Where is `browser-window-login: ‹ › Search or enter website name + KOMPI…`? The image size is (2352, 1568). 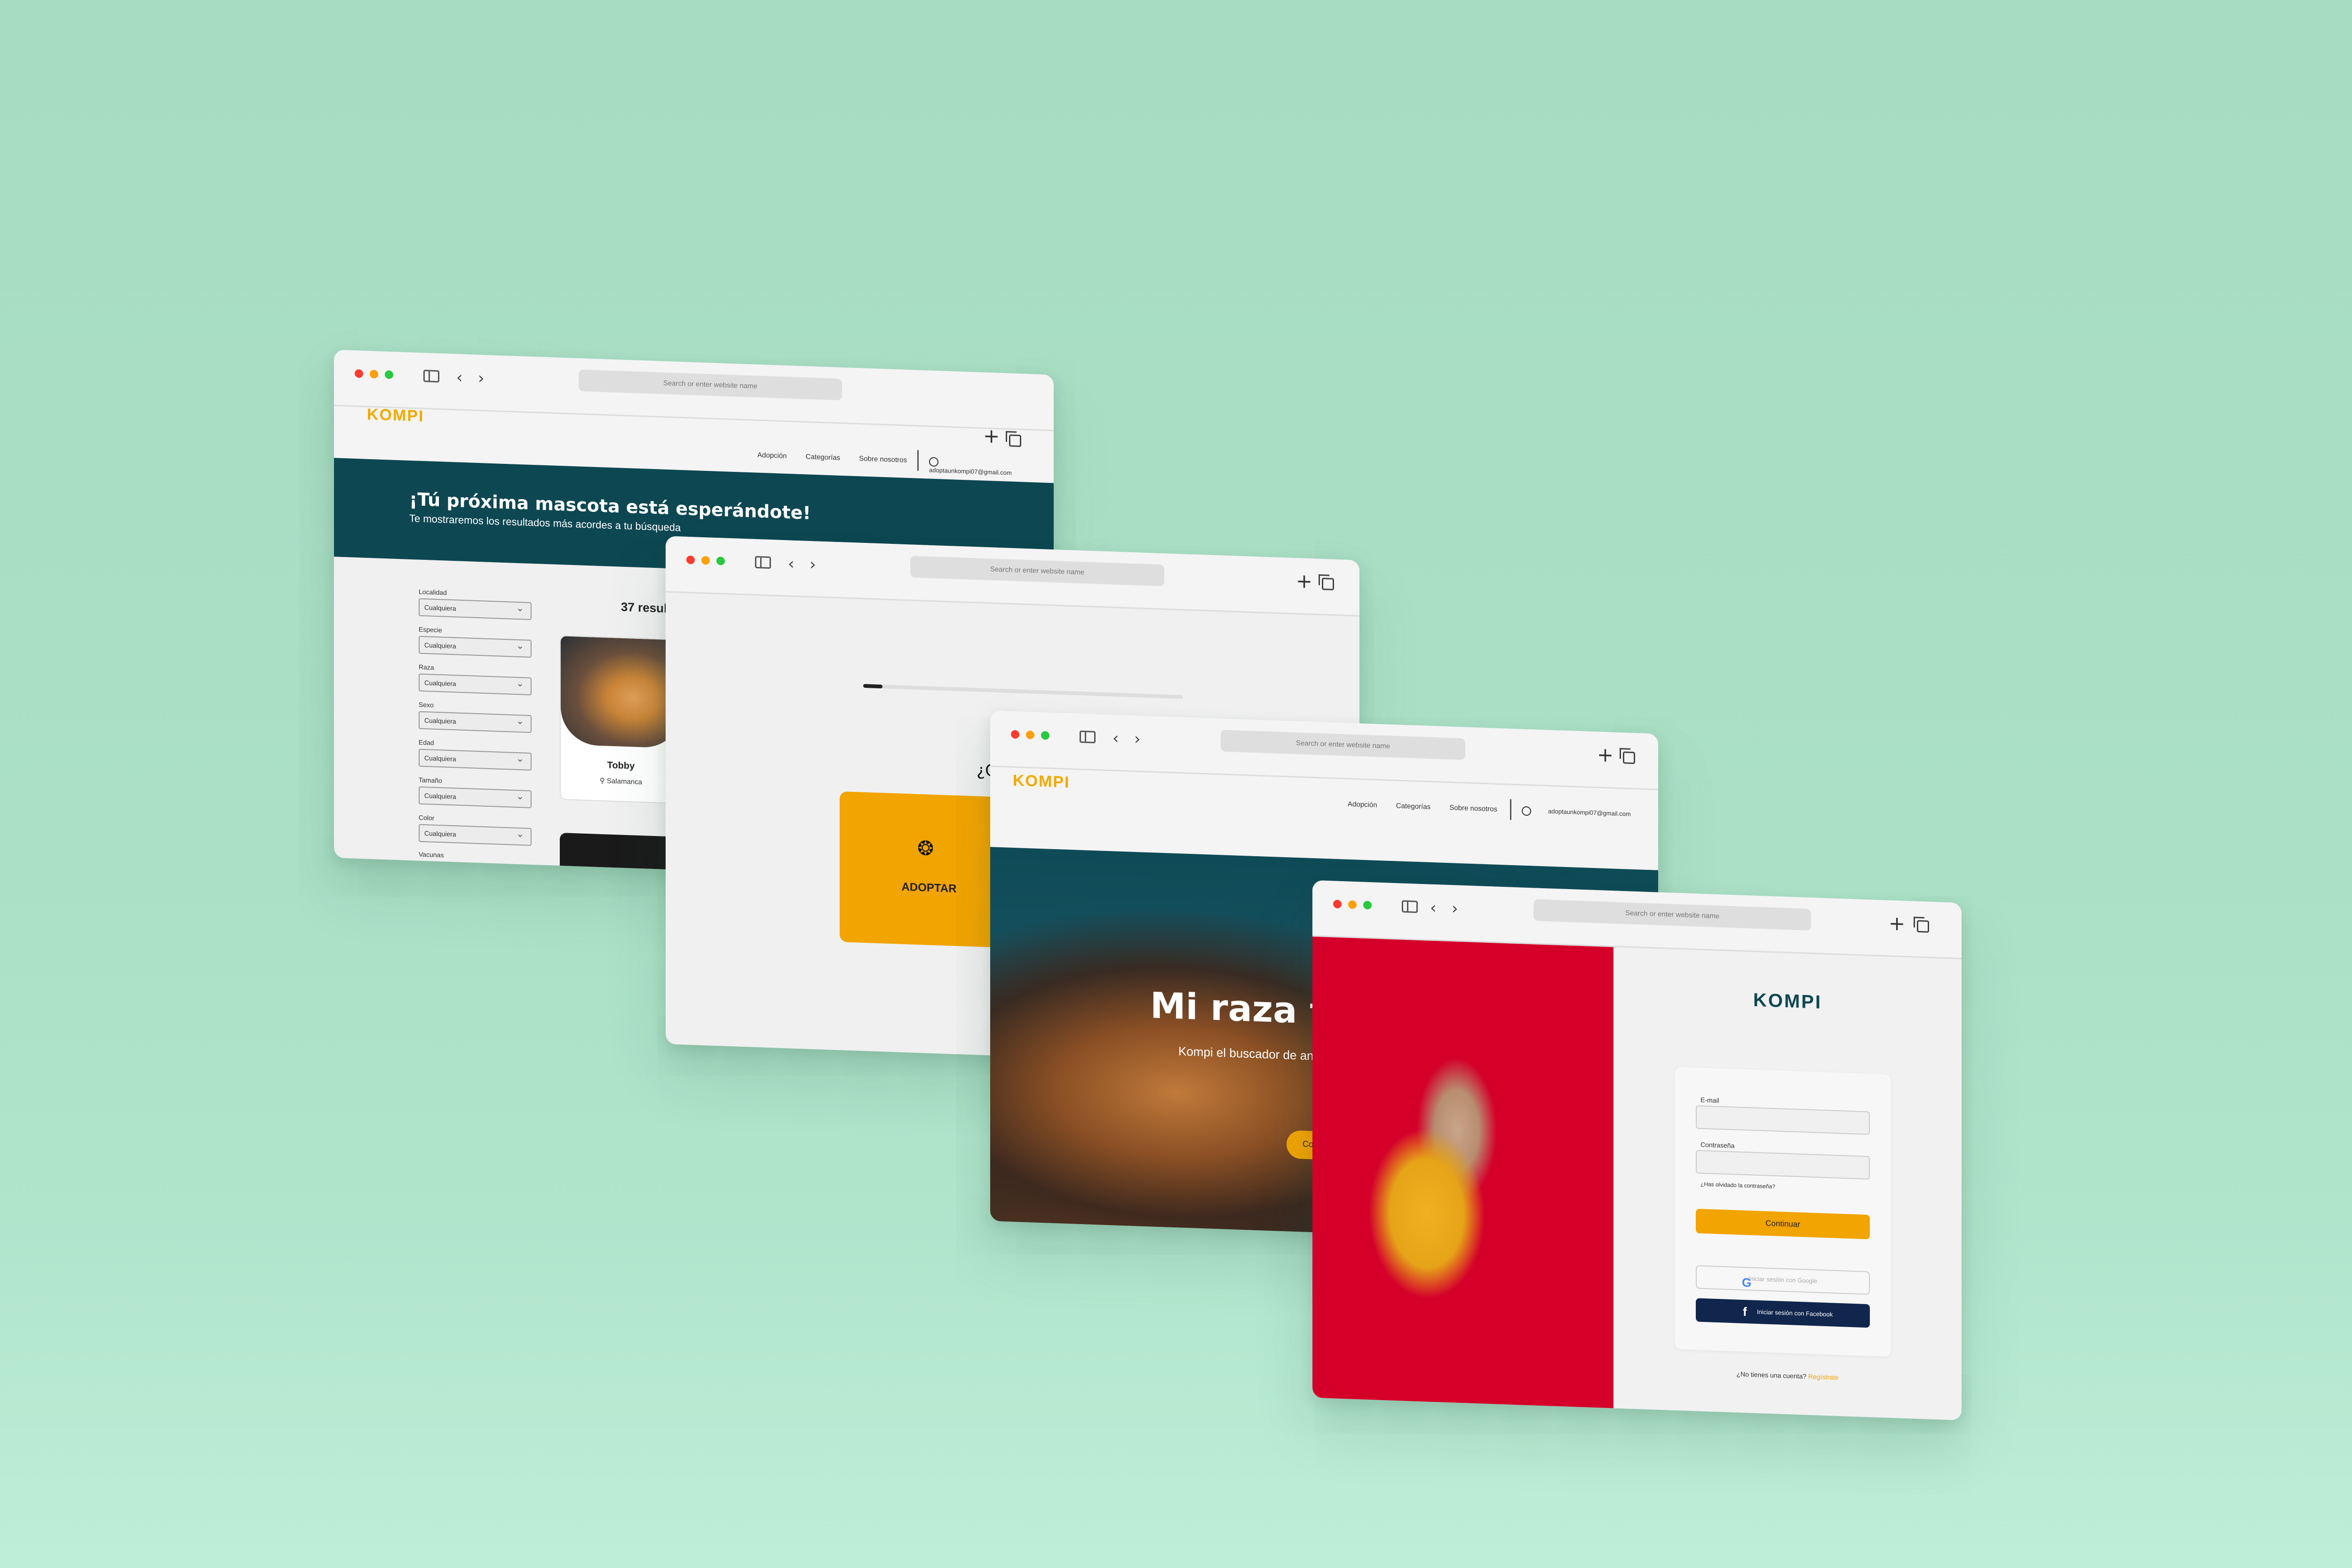 browser-window-login: ‹ › Search or enter website name + KOMPI… is located at coordinates (1637, 1150).